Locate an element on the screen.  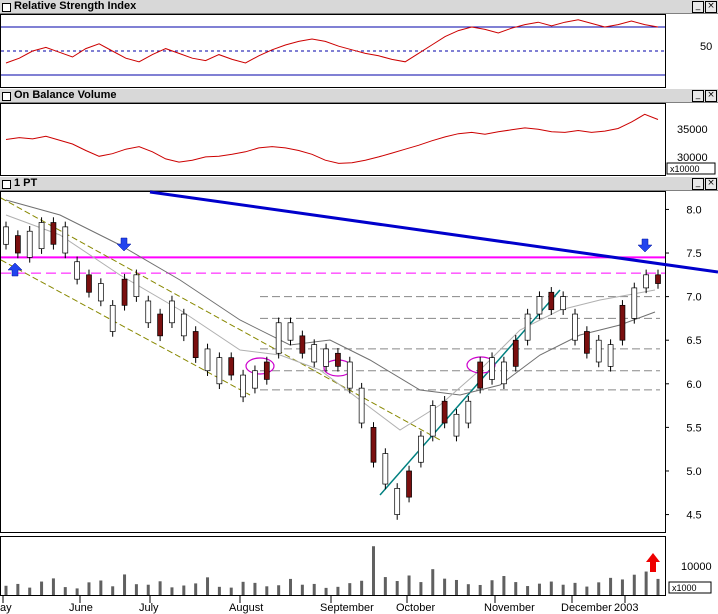
arrow-down-icon is located at coordinates (124, 244).